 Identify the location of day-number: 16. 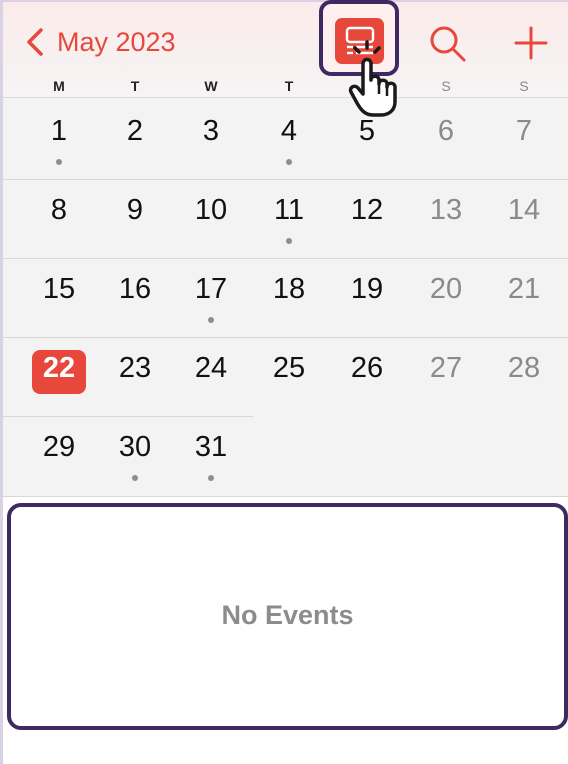
(135, 289).